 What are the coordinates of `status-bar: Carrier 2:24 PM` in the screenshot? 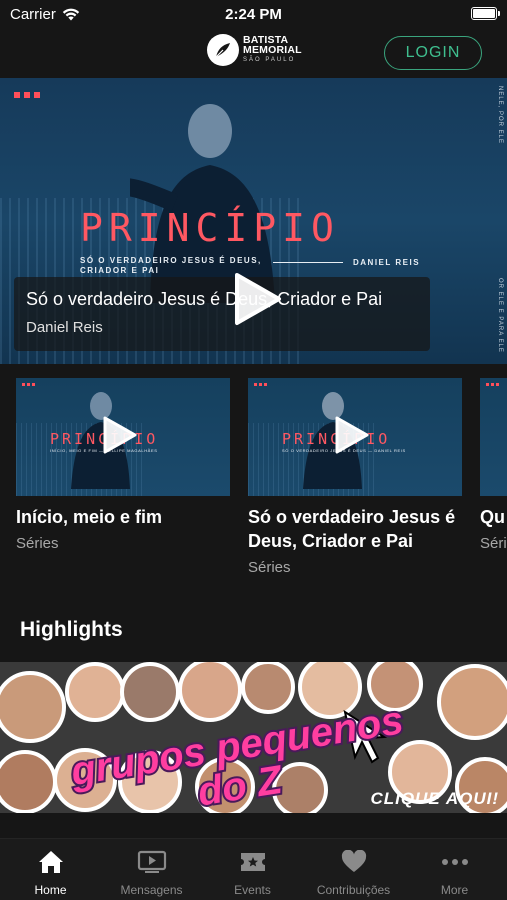 It's located at (253, 15).